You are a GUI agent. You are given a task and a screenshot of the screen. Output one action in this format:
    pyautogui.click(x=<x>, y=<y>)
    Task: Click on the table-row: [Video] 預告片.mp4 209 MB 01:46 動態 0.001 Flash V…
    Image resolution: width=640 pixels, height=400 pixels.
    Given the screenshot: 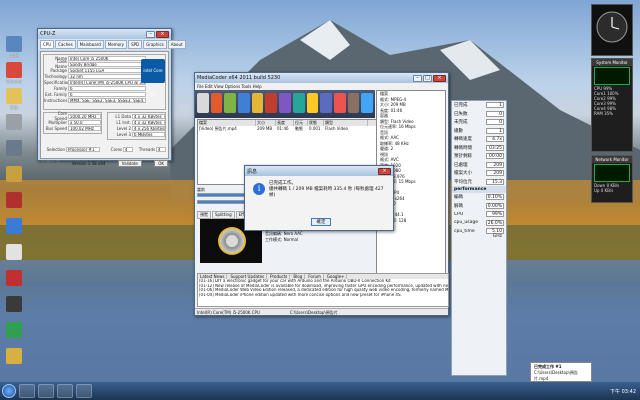 What is the action you would take?
    pyautogui.click(x=287, y=129)
    